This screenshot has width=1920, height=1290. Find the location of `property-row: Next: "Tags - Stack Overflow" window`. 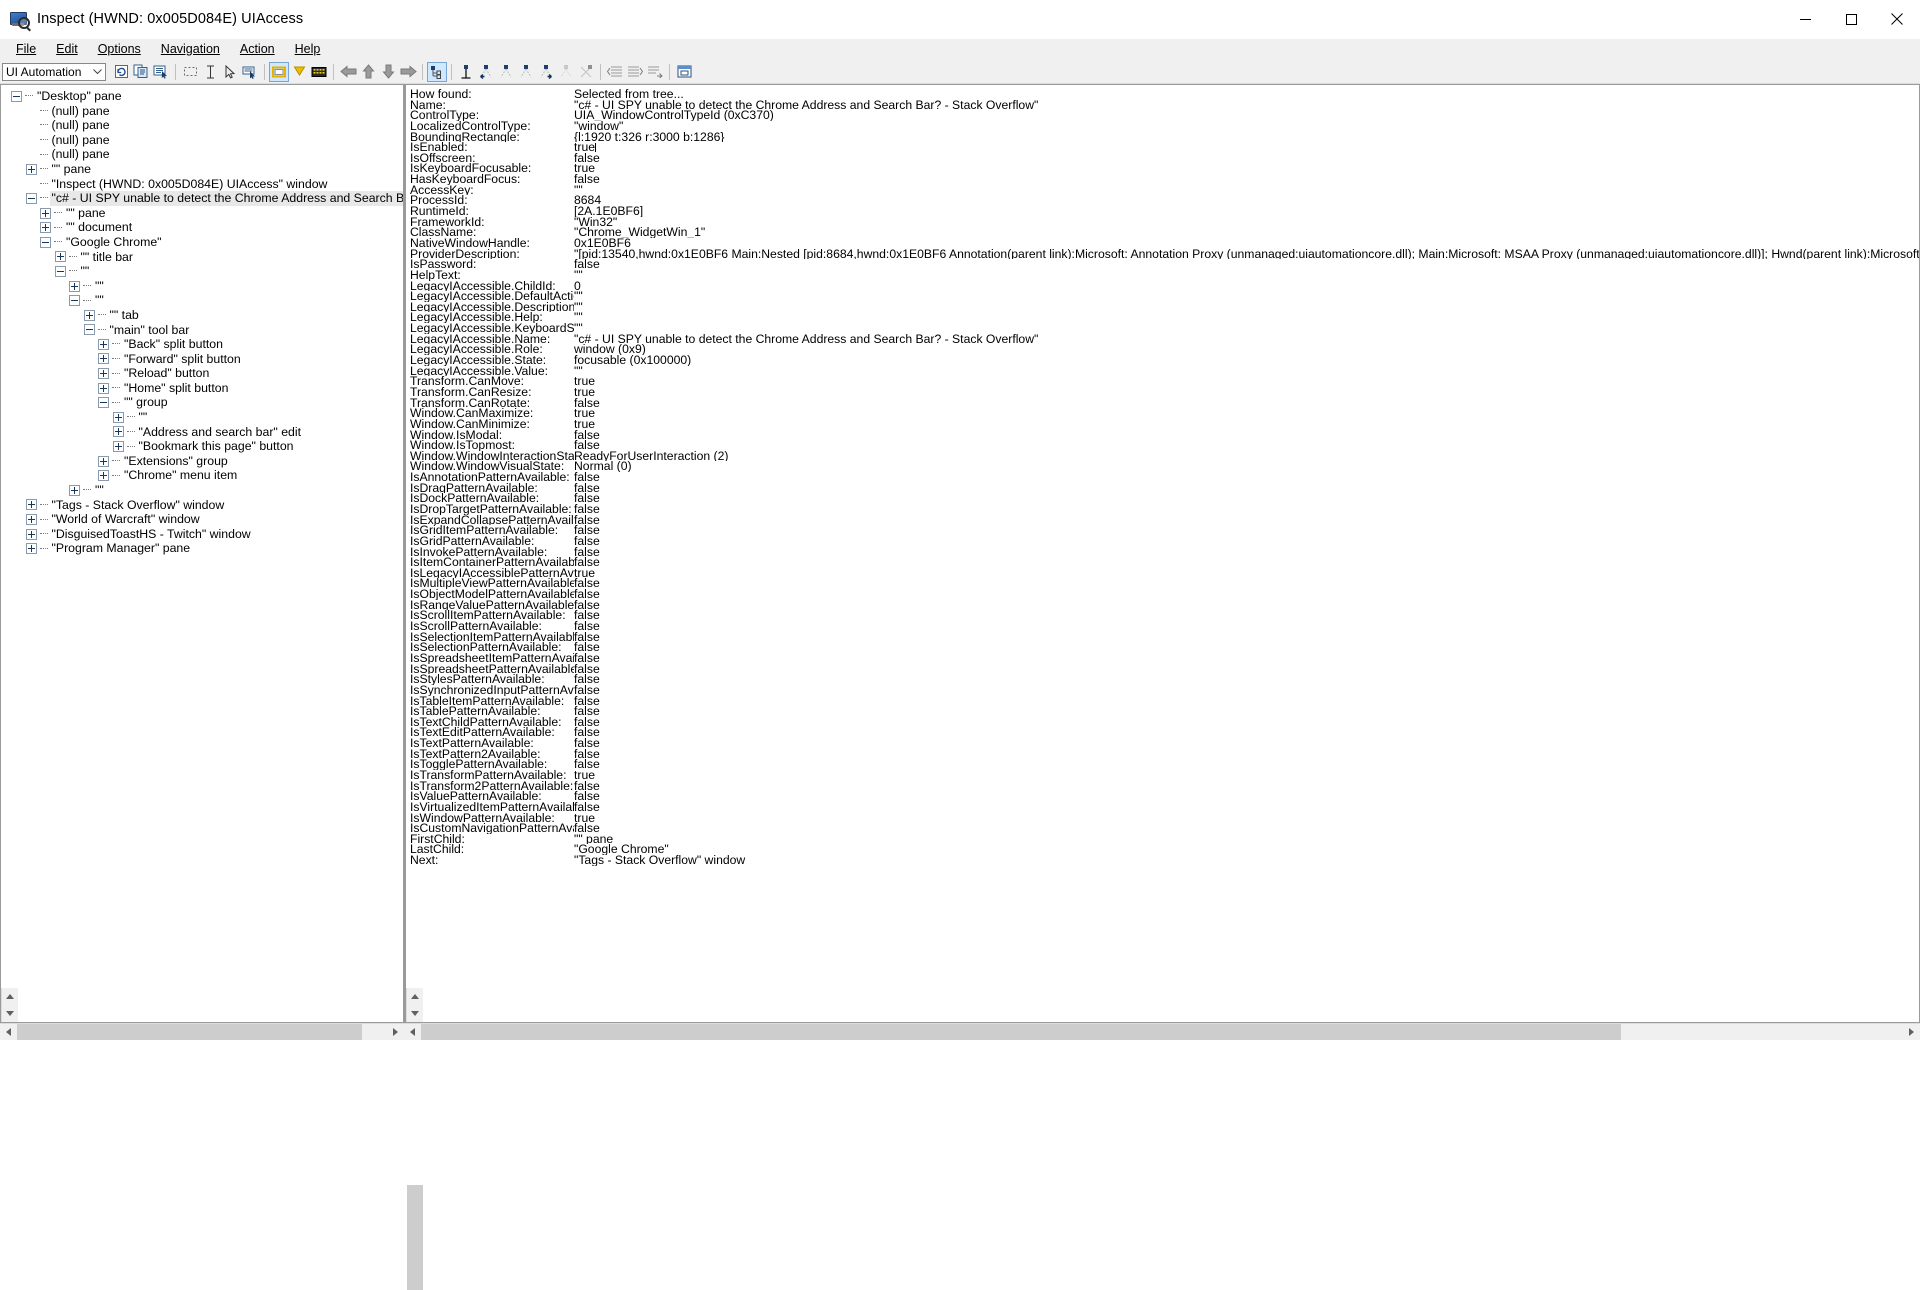

property-row: Next: "Tags - Stack Overflow" window is located at coordinates (1164, 860).